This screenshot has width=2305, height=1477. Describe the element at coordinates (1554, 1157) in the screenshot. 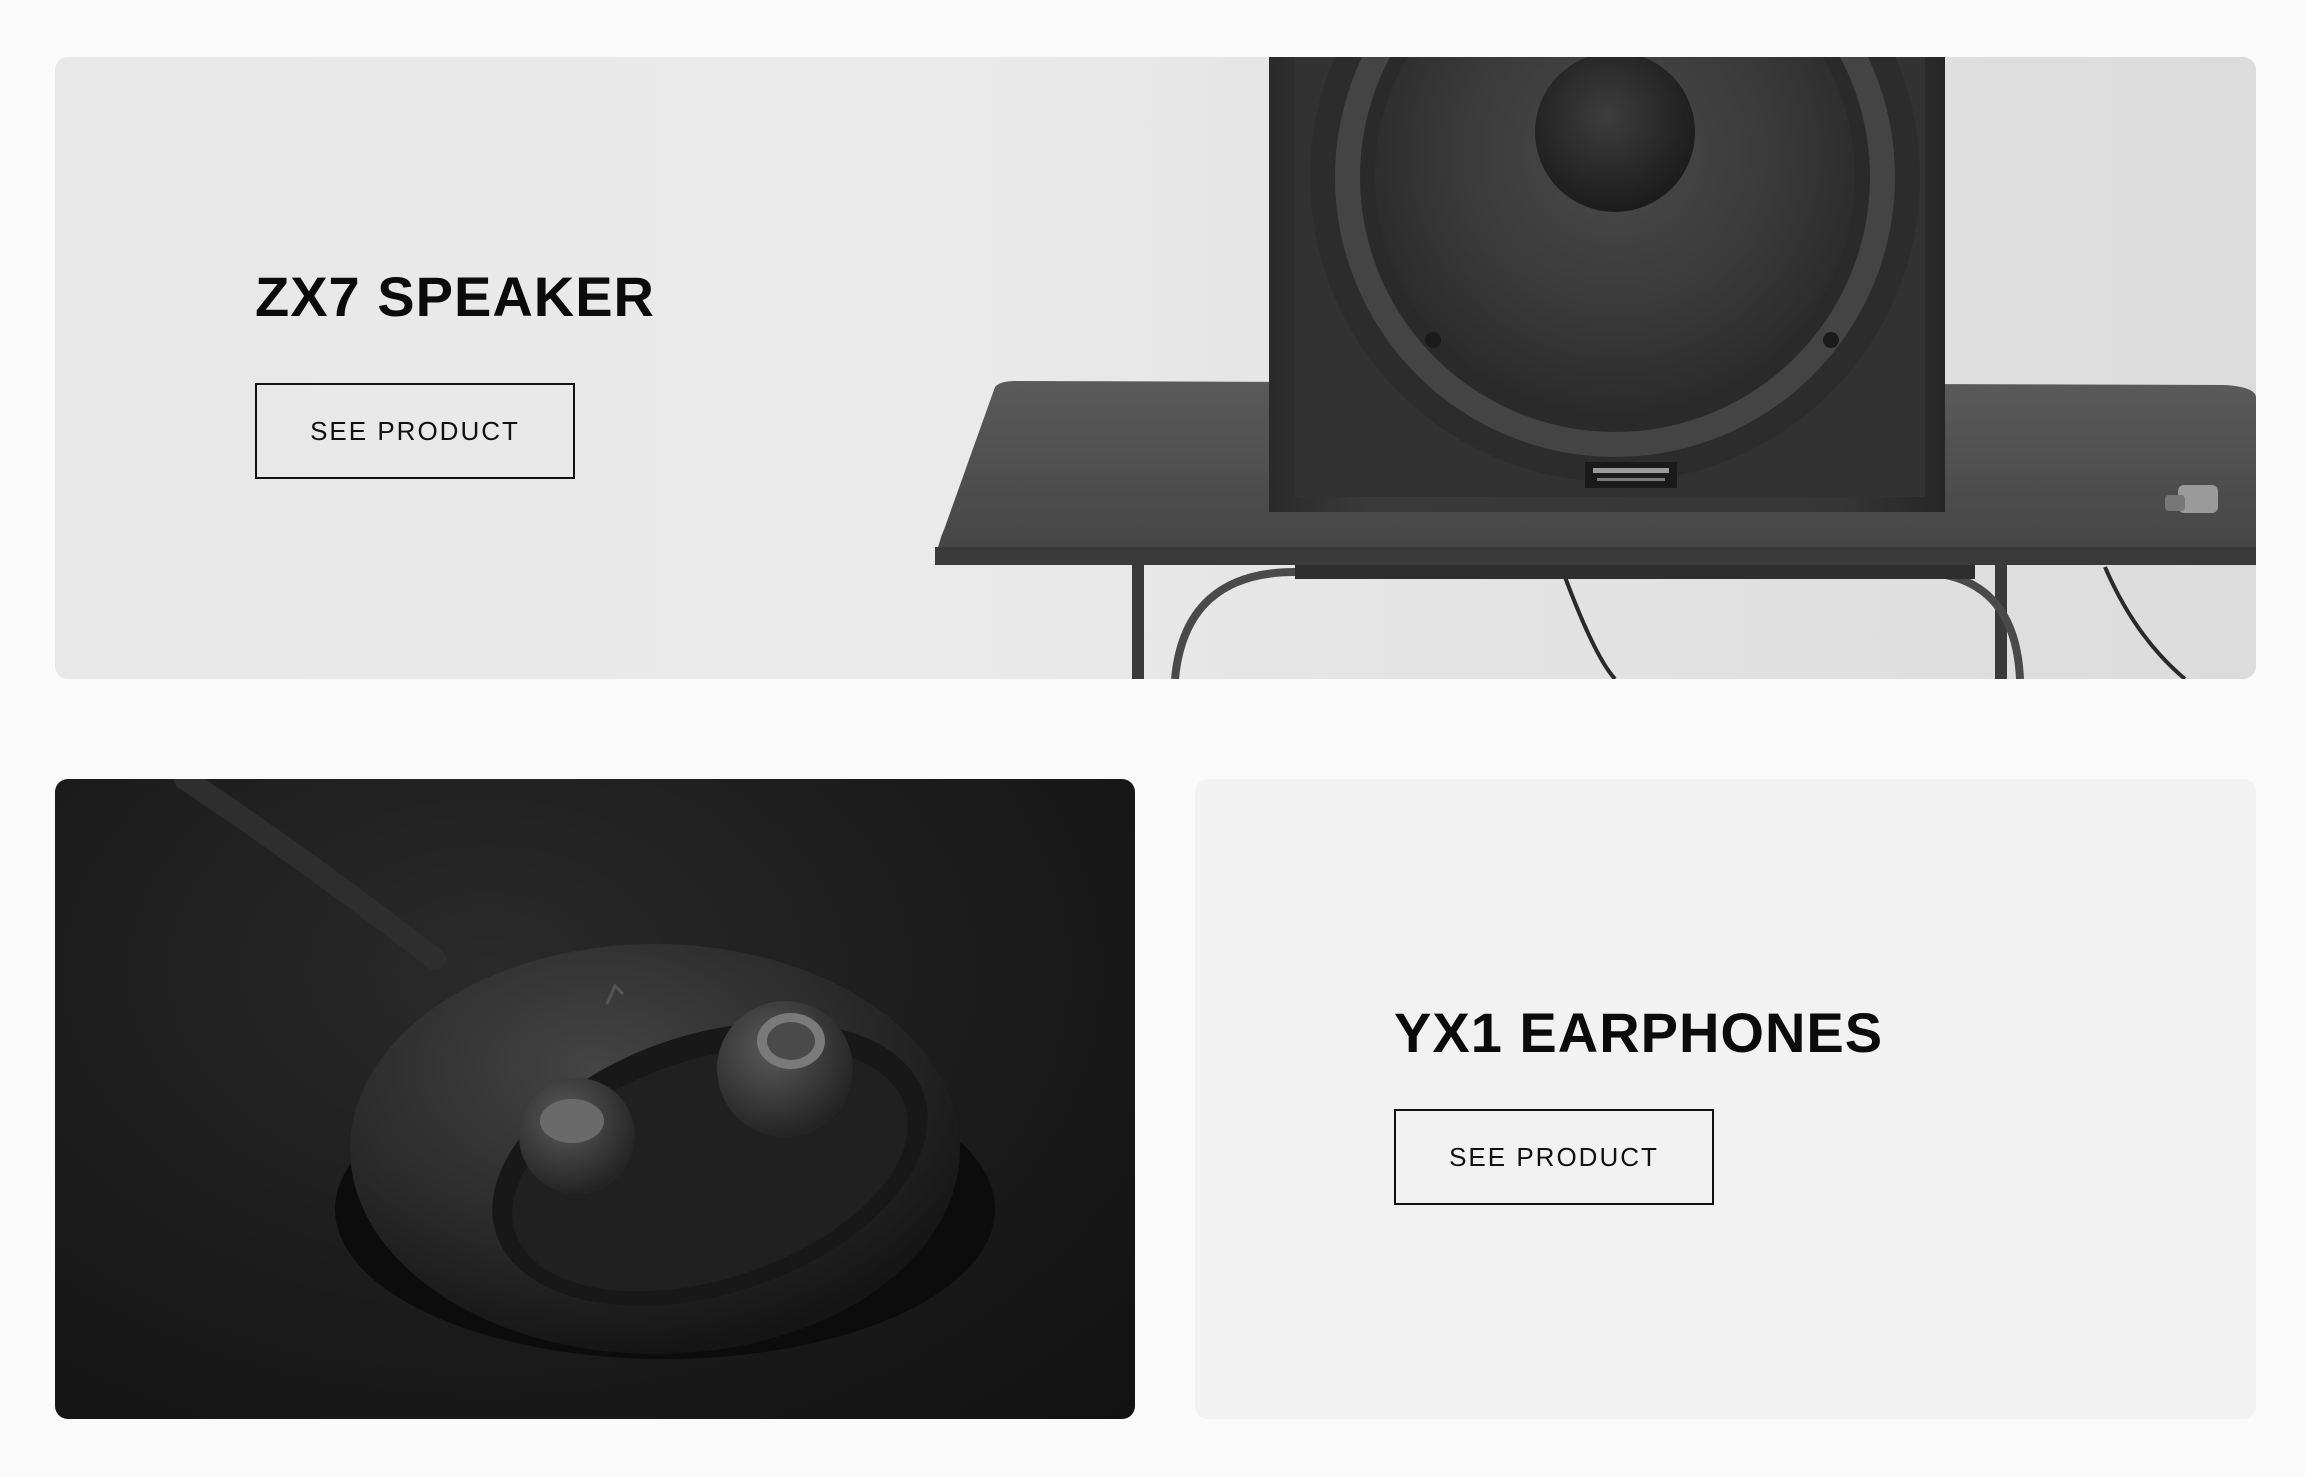

I see `see-product-button-earphones: SEE PRODUCT` at that location.